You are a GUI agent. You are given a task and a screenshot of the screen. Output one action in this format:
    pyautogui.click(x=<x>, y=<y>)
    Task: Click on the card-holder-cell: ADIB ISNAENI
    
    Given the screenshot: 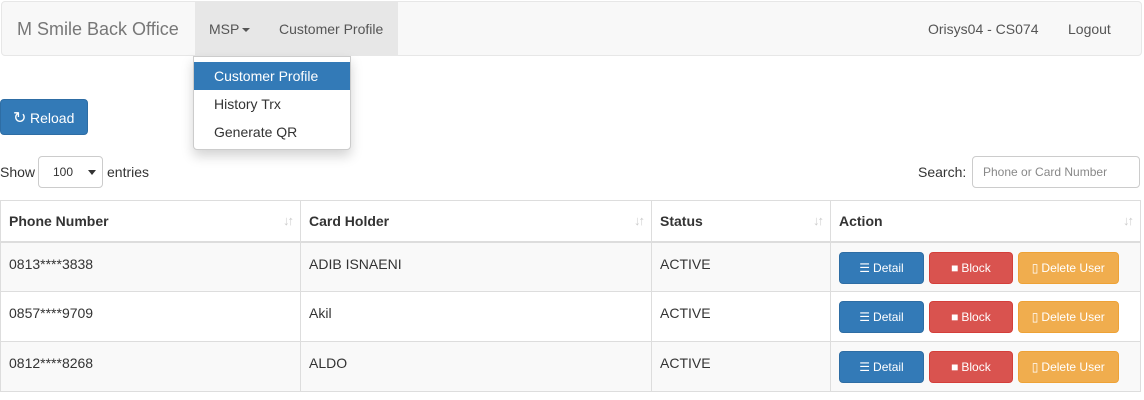 What is the action you would take?
    pyautogui.click(x=476, y=266)
    